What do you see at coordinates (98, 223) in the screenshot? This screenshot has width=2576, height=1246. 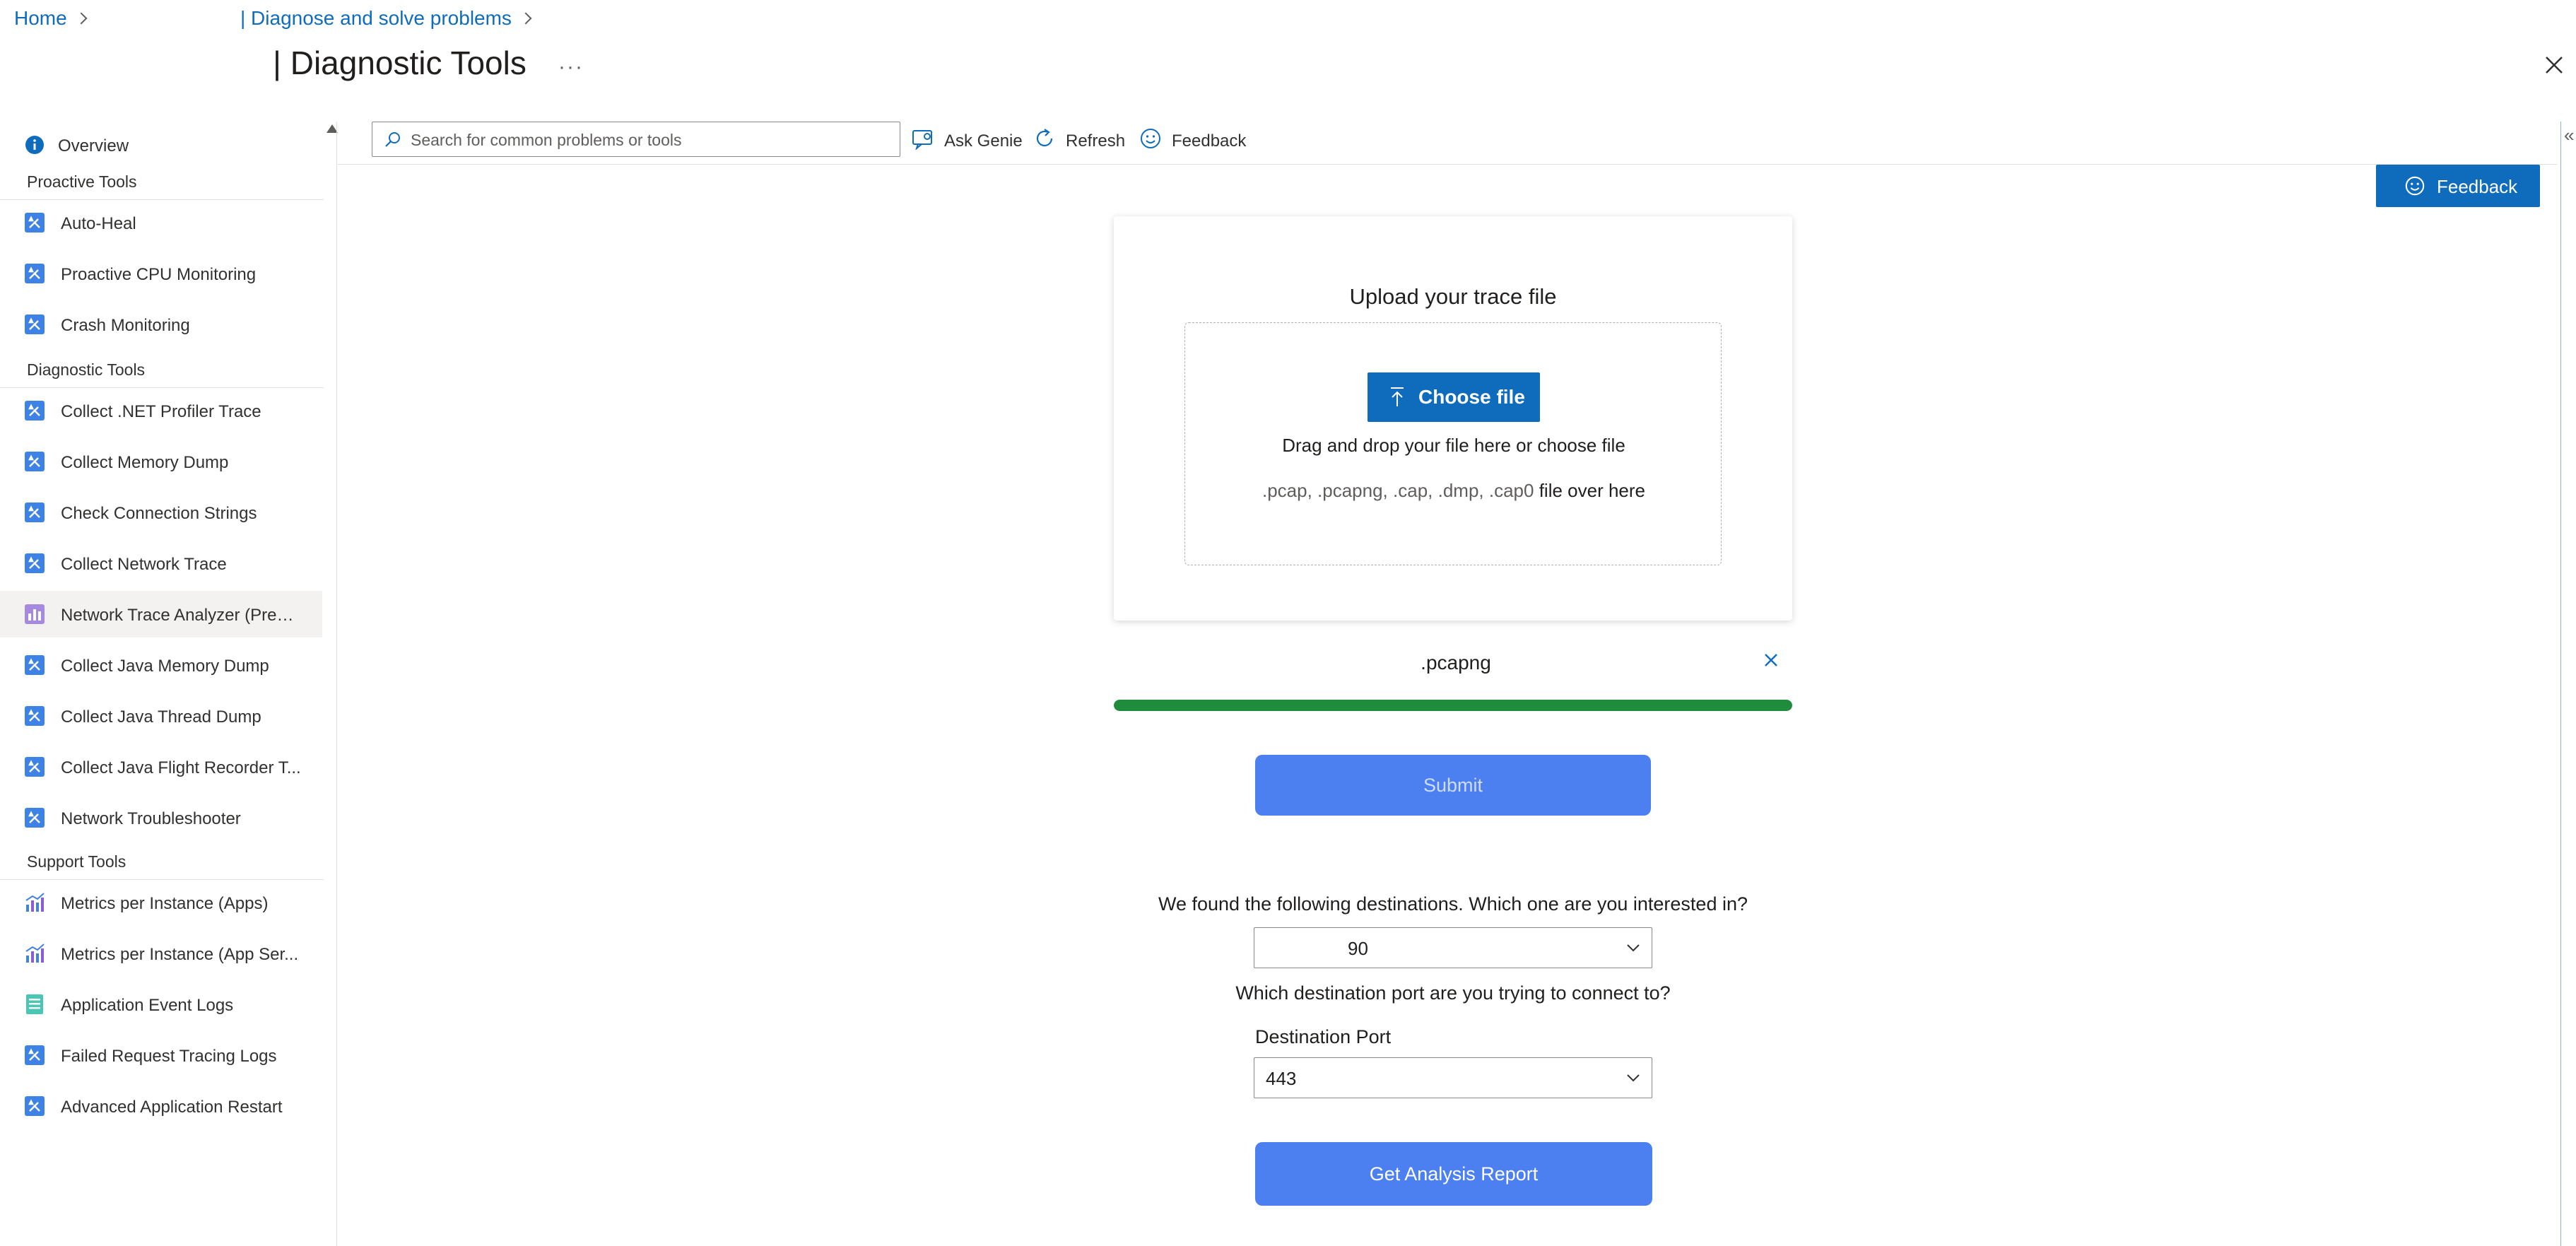 I see `sidebar-item-label: Auto-Heal` at bounding box center [98, 223].